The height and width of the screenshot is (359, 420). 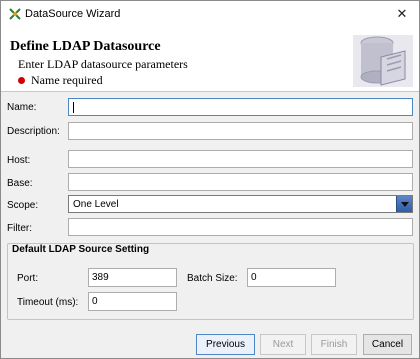 I want to click on error-icon, so click(x=21, y=80).